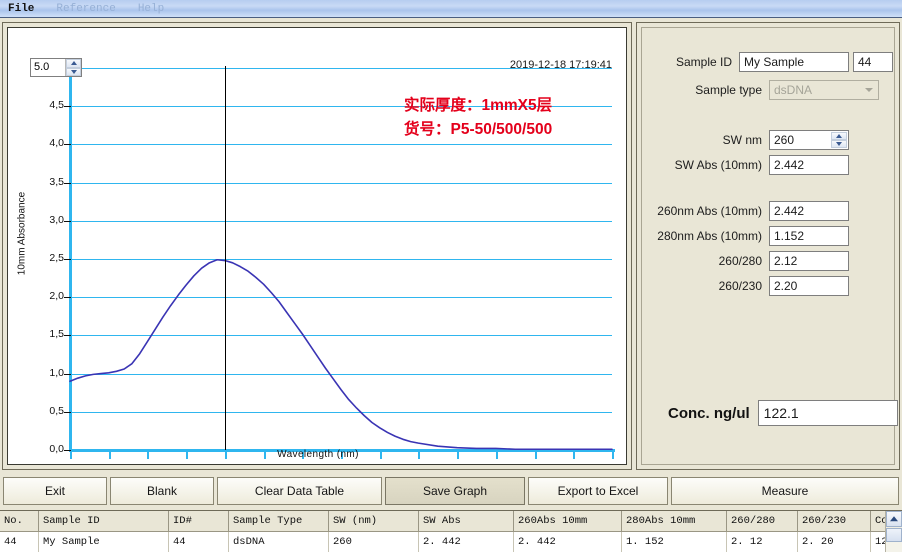  Describe the element at coordinates (455, 491) in the screenshot. I see `save-graph-button: Save Graph` at that location.